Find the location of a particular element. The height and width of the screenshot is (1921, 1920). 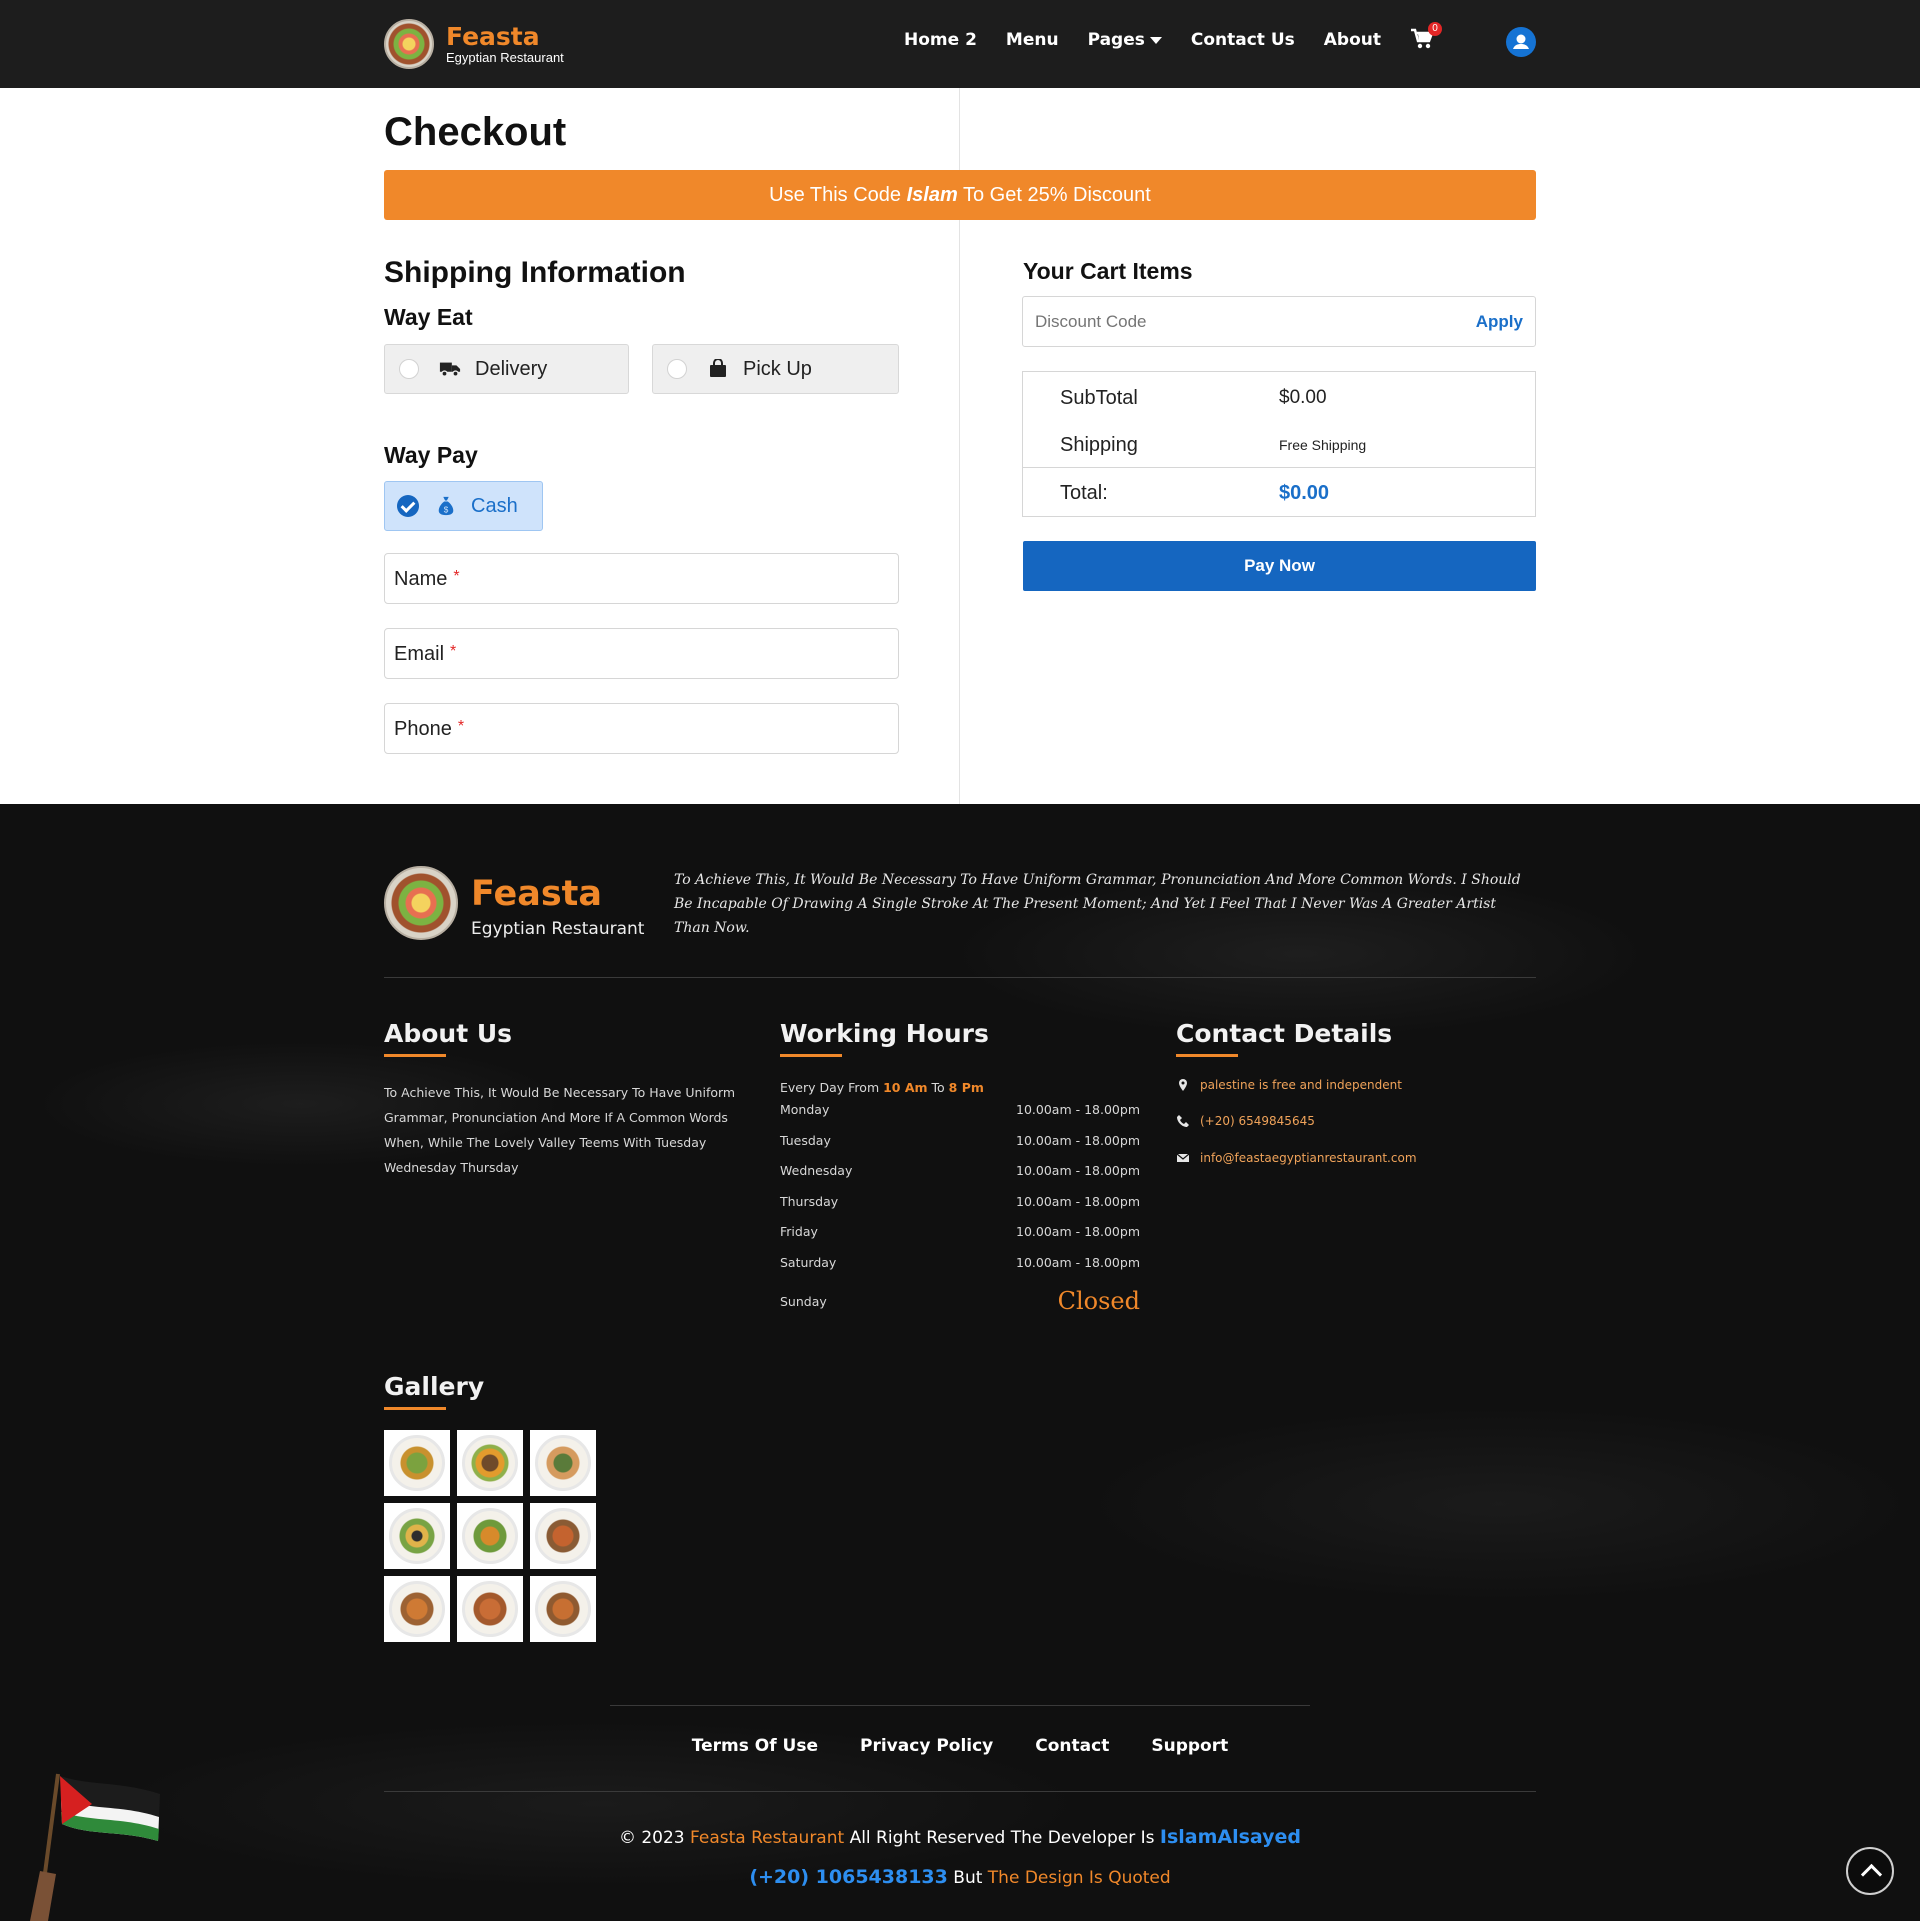

copyright-restaurant-link: Feasta Restaurant is located at coordinates (767, 1838).